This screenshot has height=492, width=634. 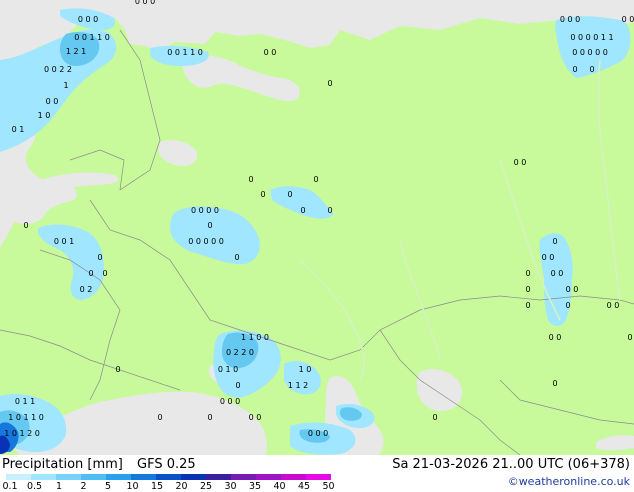 I want to click on scale-label: 50, so click(x=328, y=486).